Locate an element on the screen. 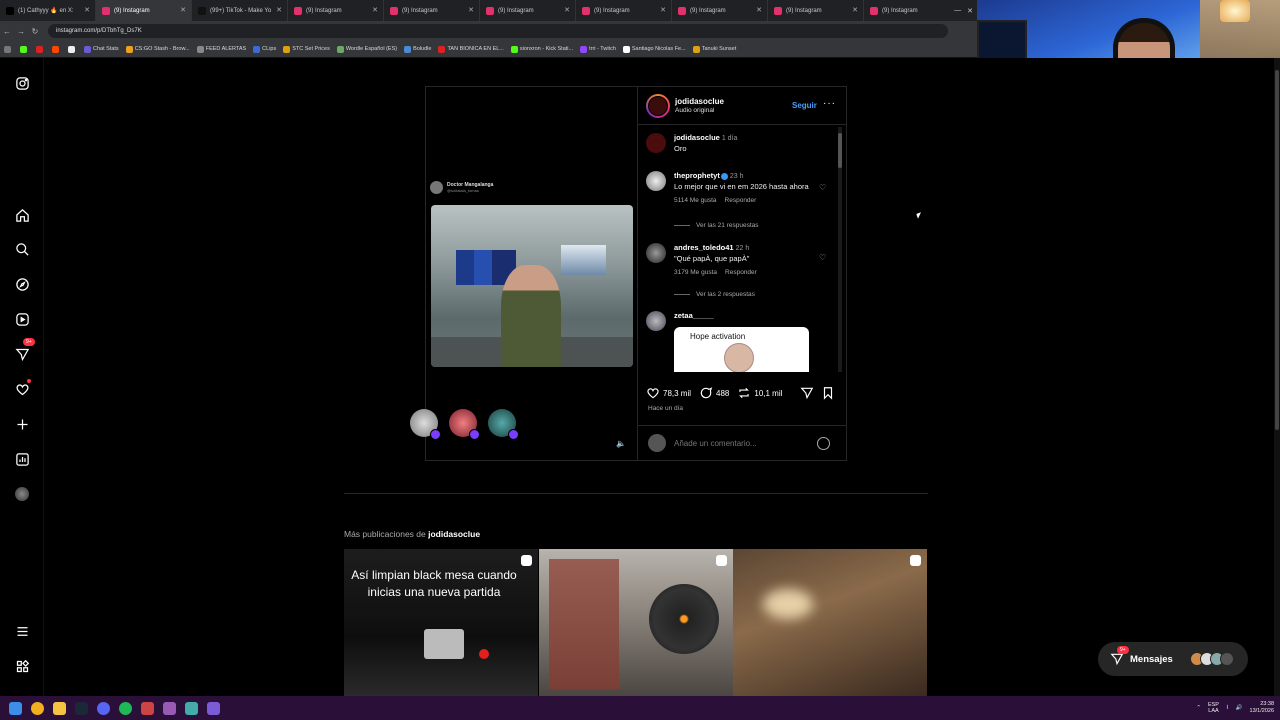 The height and width of the screenshot is (720, 1280). volume-icon: 🔊 is located at coordinates (1239, 708).